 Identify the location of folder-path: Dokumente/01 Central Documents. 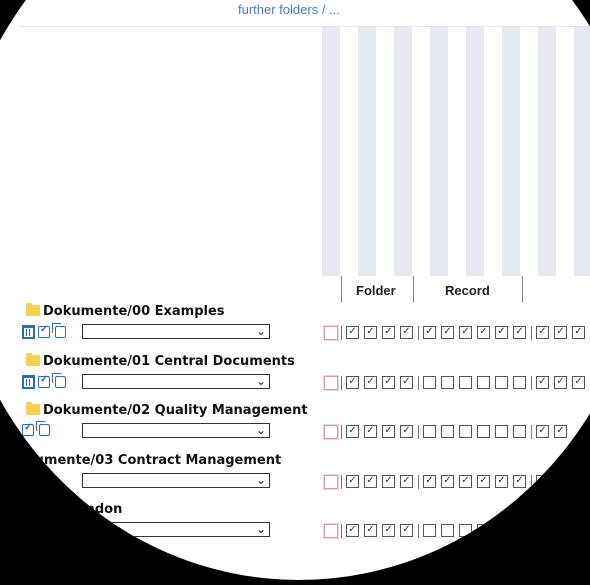
(169, 361).